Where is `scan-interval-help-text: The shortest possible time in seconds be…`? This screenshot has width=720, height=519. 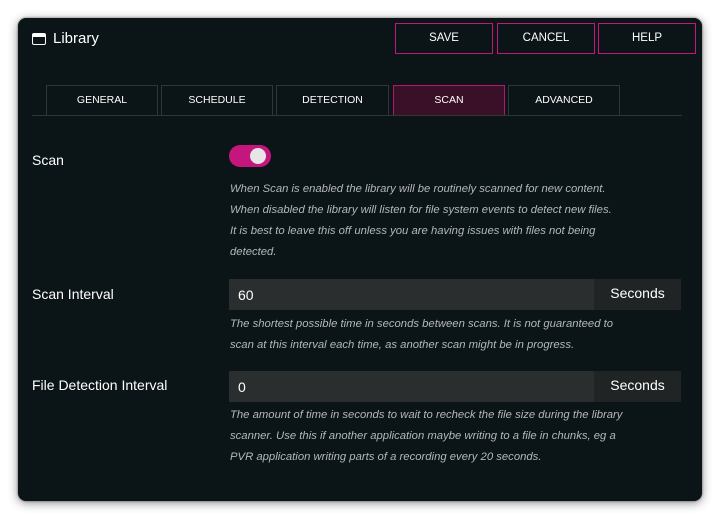
scan-interval-help-text: The shortest possible time in seconds be… is located at coordinates (455, 335).